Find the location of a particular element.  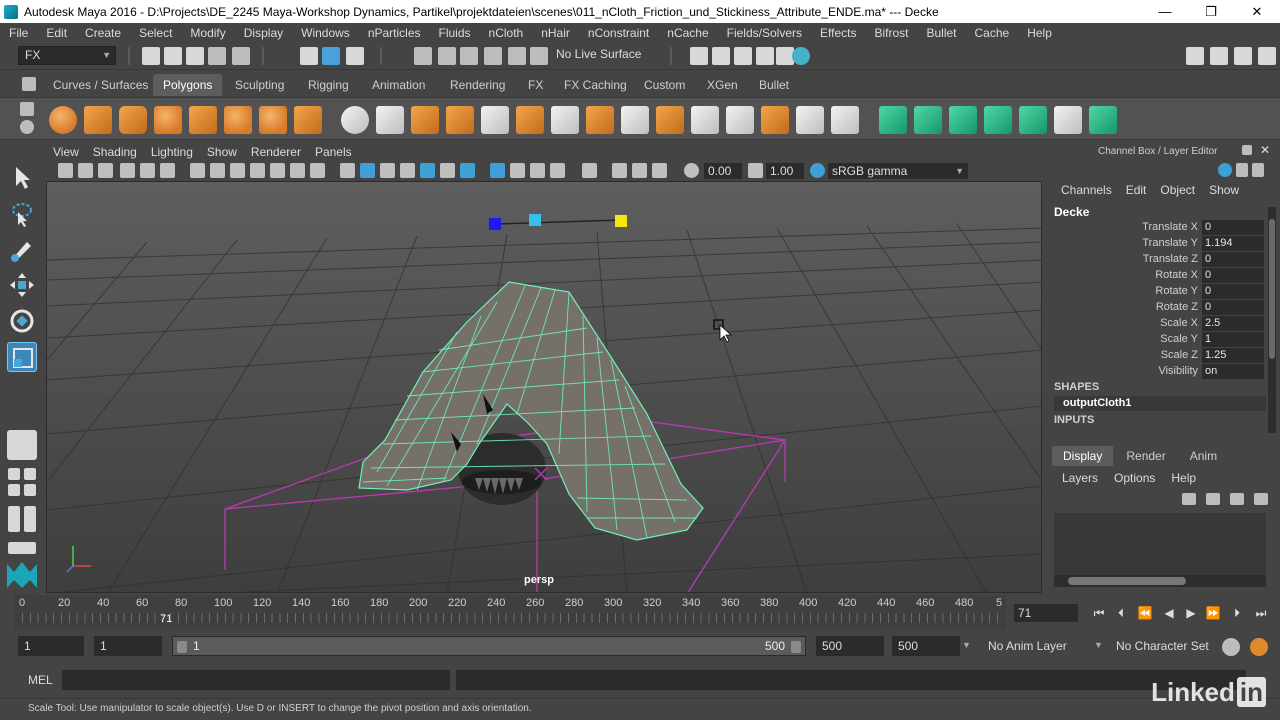

layout-two-icon is located at coordinates (14, 490).